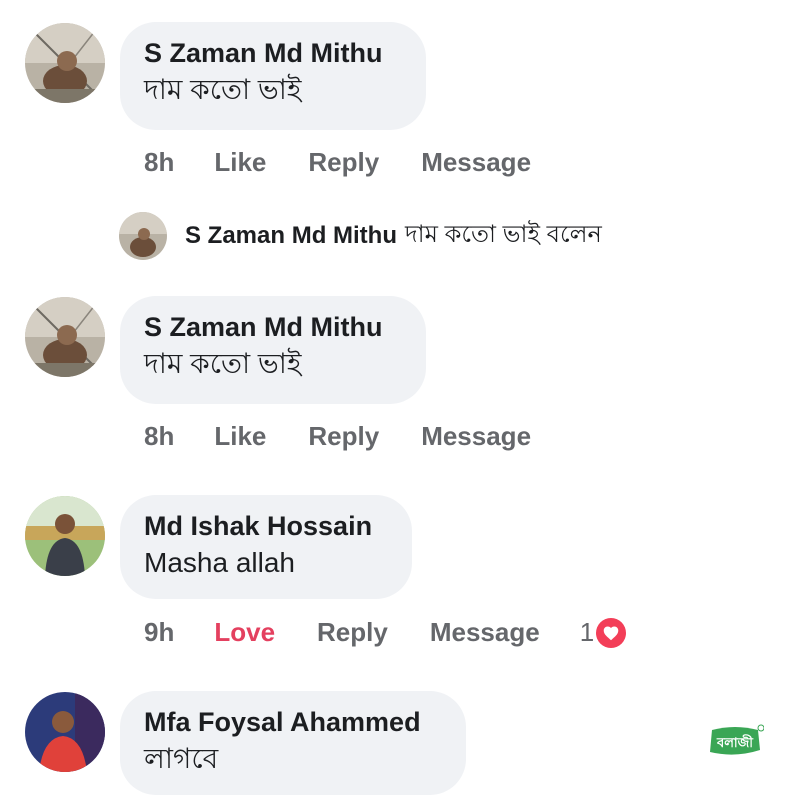 The width and height of the screenshot is (800, 800). What do you see at coordinates (159, 632) in the screenshot?
I see `comment-time: 9h` at bounding box center [159, 632].